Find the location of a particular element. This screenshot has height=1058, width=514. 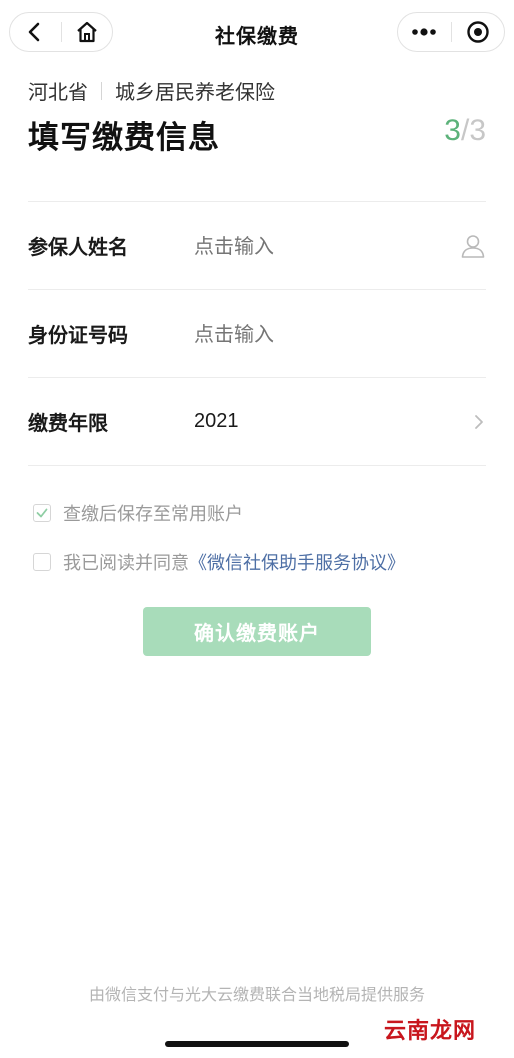

agreement-prefix: 我已阅读并同意 is located at coordinates (126, 563).